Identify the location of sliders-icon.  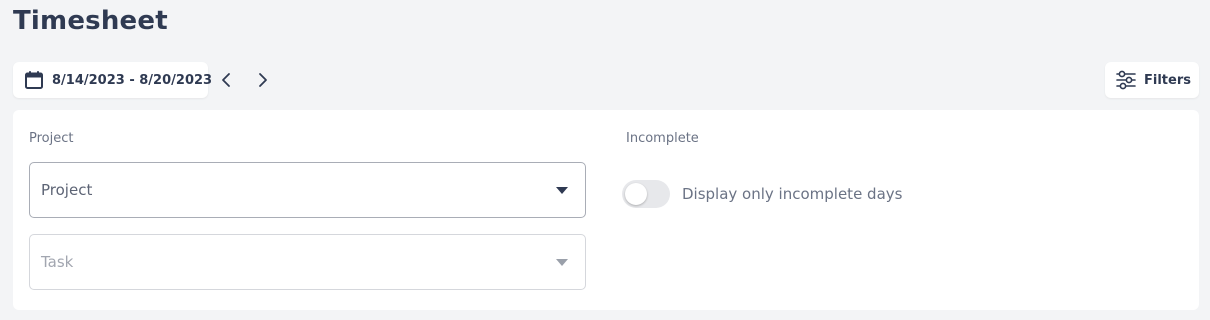
(1126, 80).